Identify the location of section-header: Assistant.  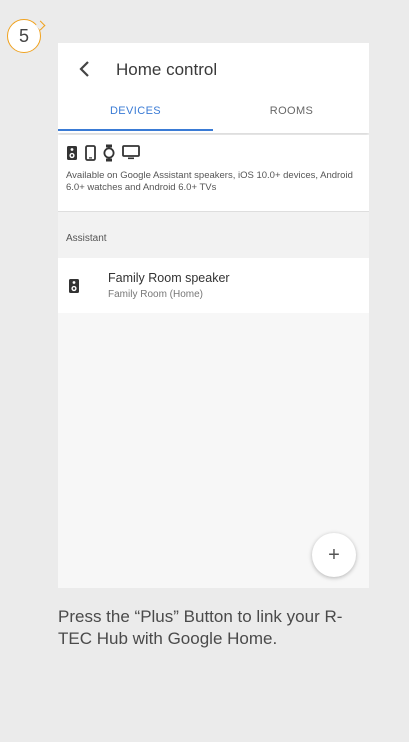
(213, 235).